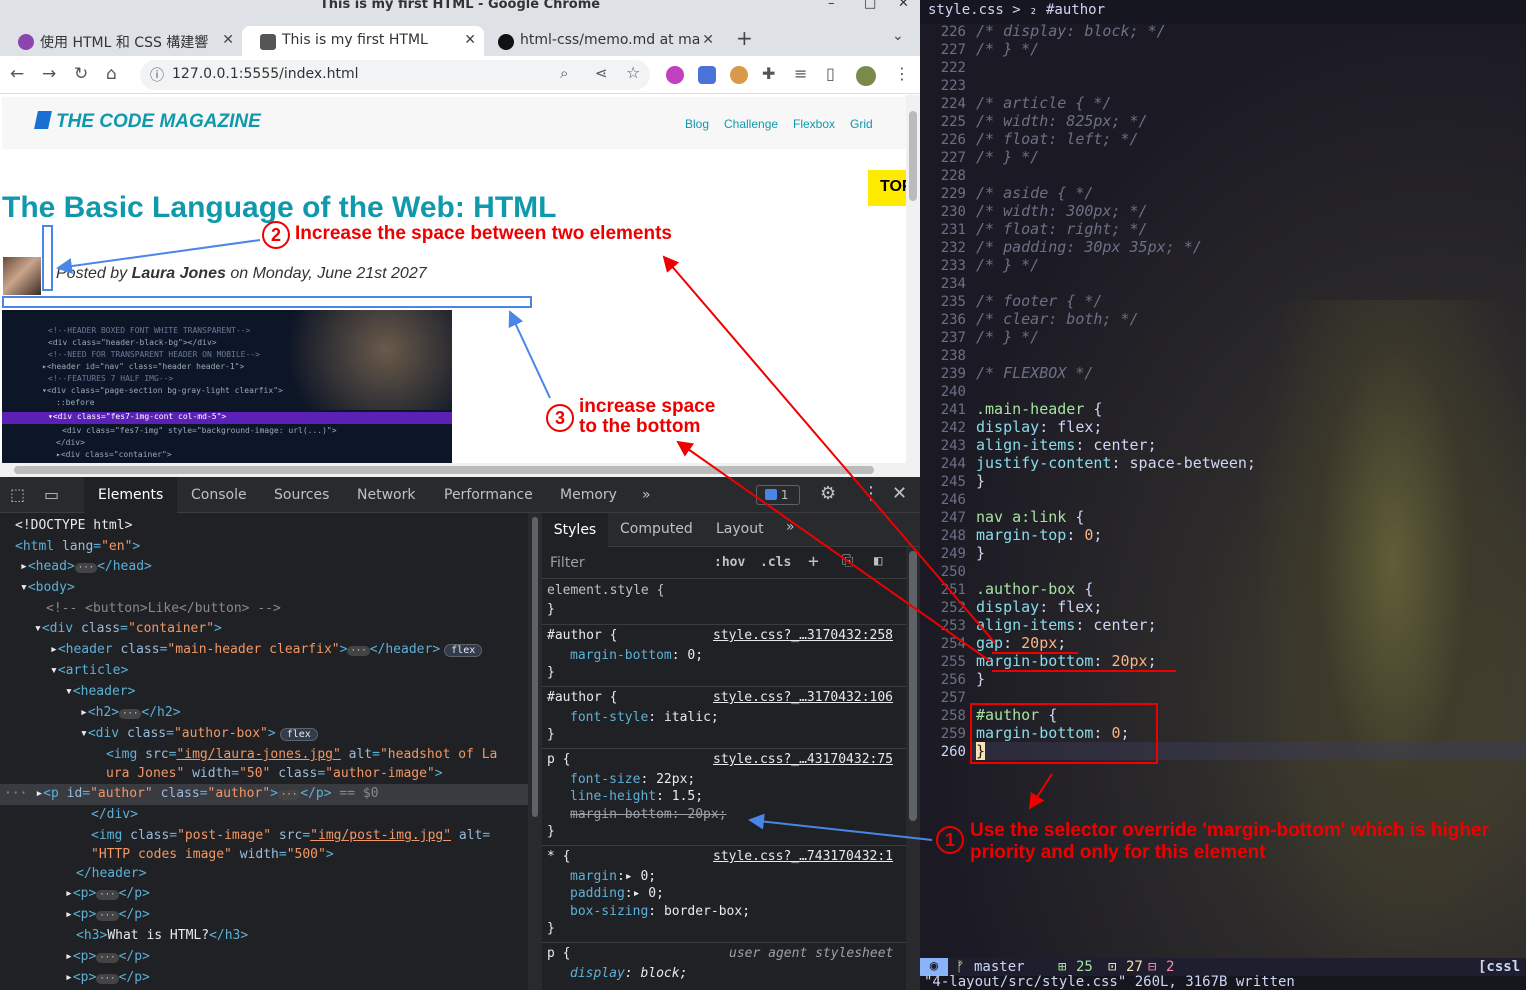 The image size is (1526, 990). Describe the element at coordinates (950, 840) in the screenshot. I see `annotation-1-marker: 1` at that location.